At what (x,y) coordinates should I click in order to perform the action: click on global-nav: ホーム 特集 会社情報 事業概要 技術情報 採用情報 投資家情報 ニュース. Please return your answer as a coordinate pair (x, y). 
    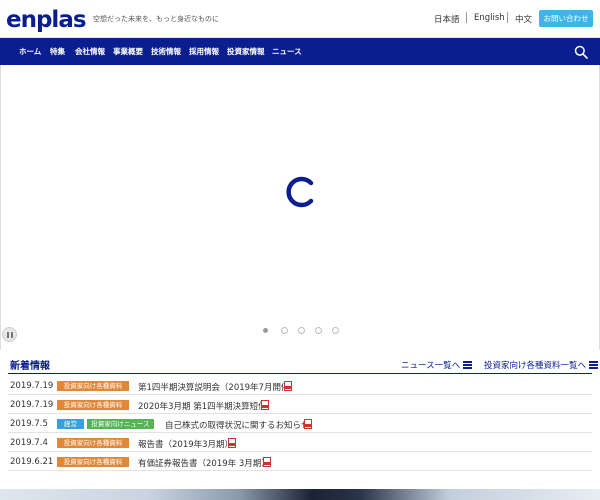
    Looking at the image, I should click on (300, 51).